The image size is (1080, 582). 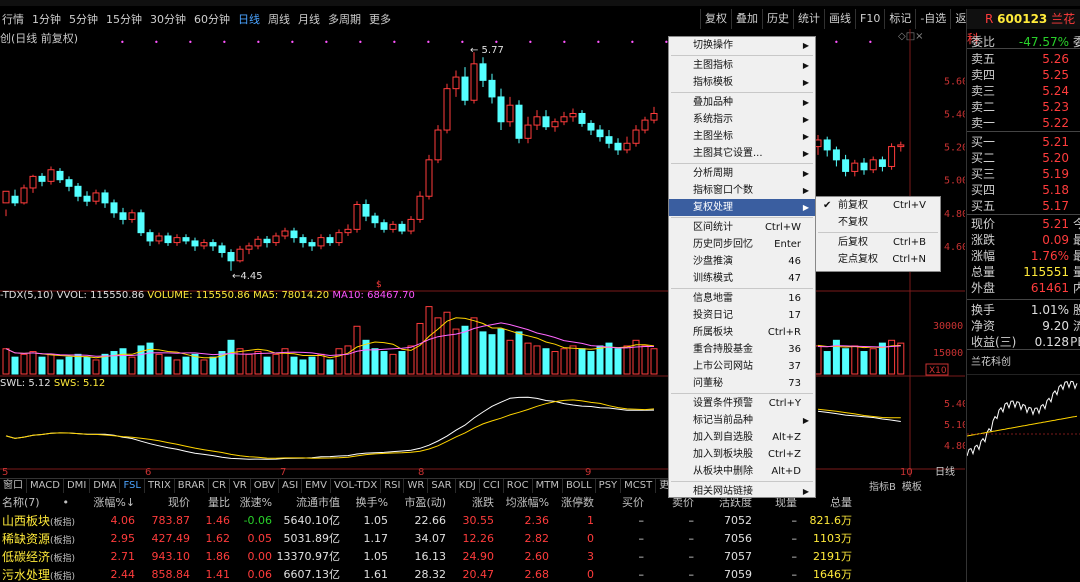 I want to click on column-header: 量比, so click(x=212, y=502).